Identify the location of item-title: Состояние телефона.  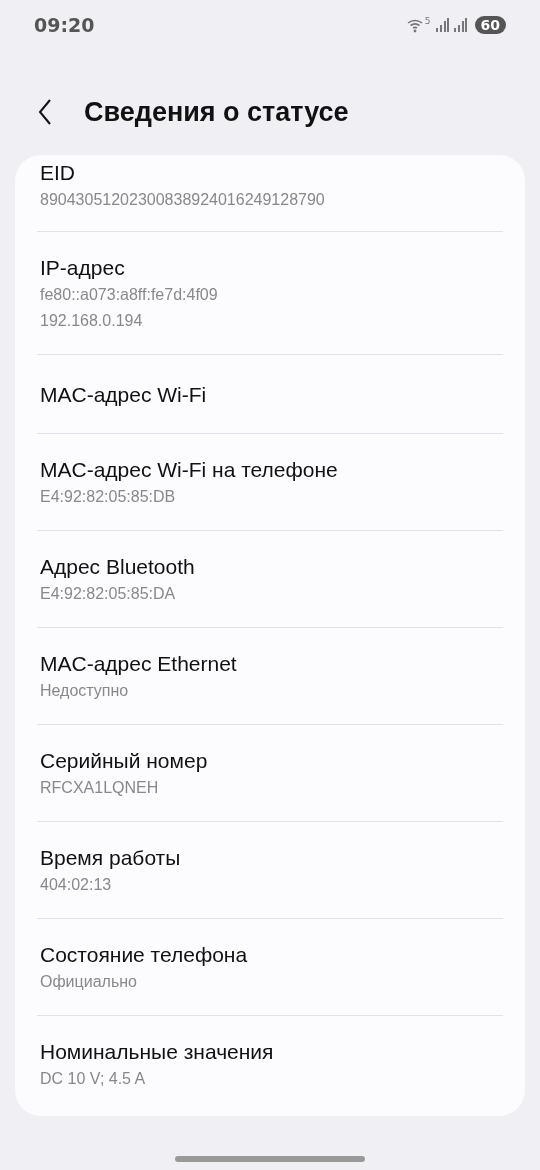
(144, 955).